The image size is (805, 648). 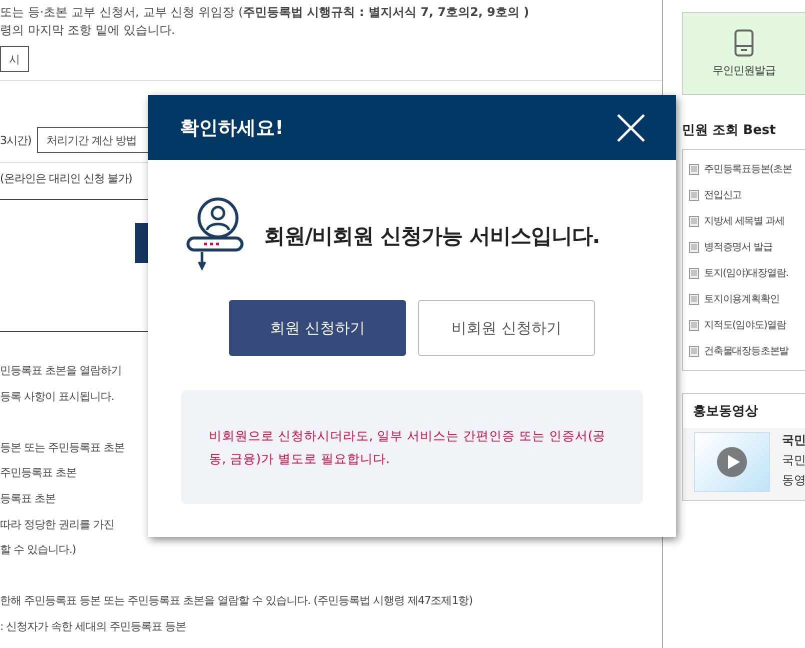 I want to click on best-item: 지방세 세목별 과세, so click(x=747, y=221).